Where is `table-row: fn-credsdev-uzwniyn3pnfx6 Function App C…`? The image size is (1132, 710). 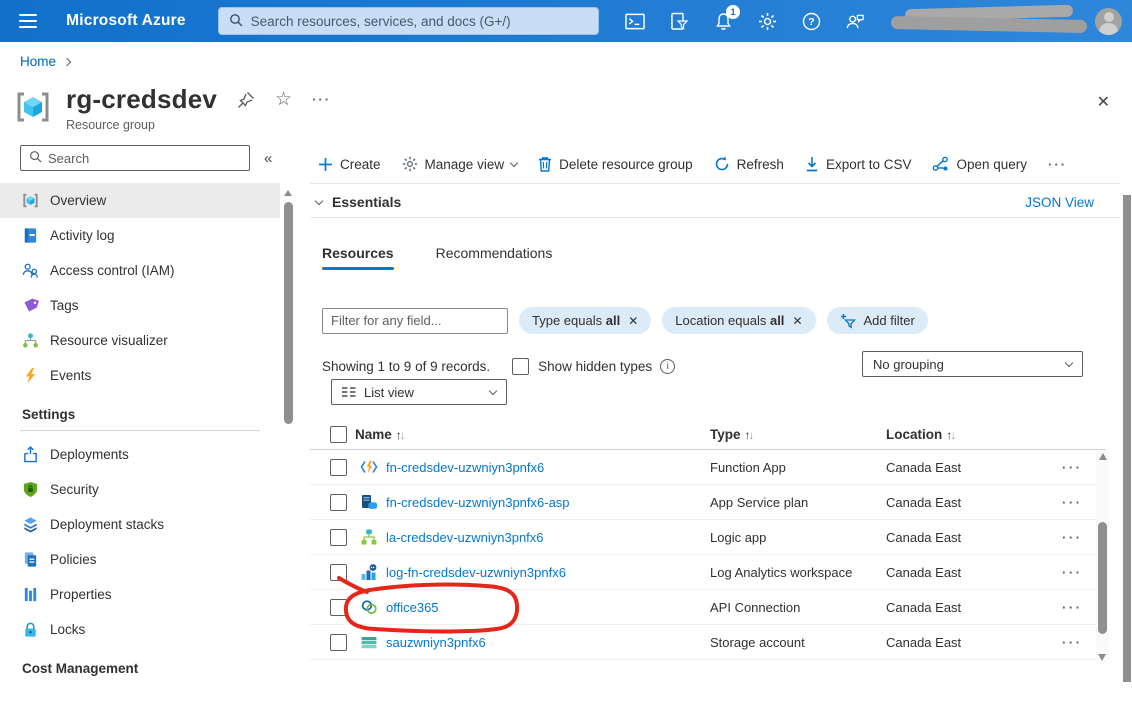
table-row: fn-credsdev-uzwniyn3pnfx6 Function App C… is located at coordinates (708, 467).